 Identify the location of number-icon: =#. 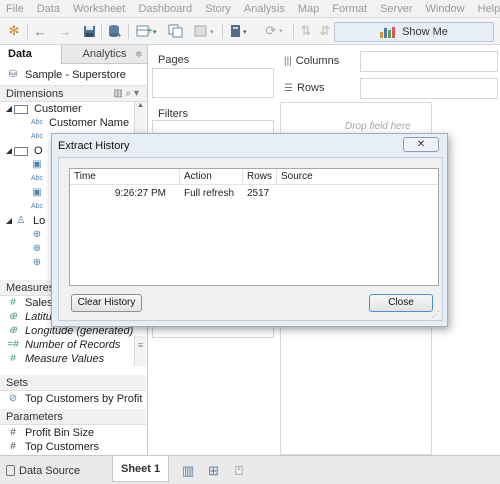
(13, 344).